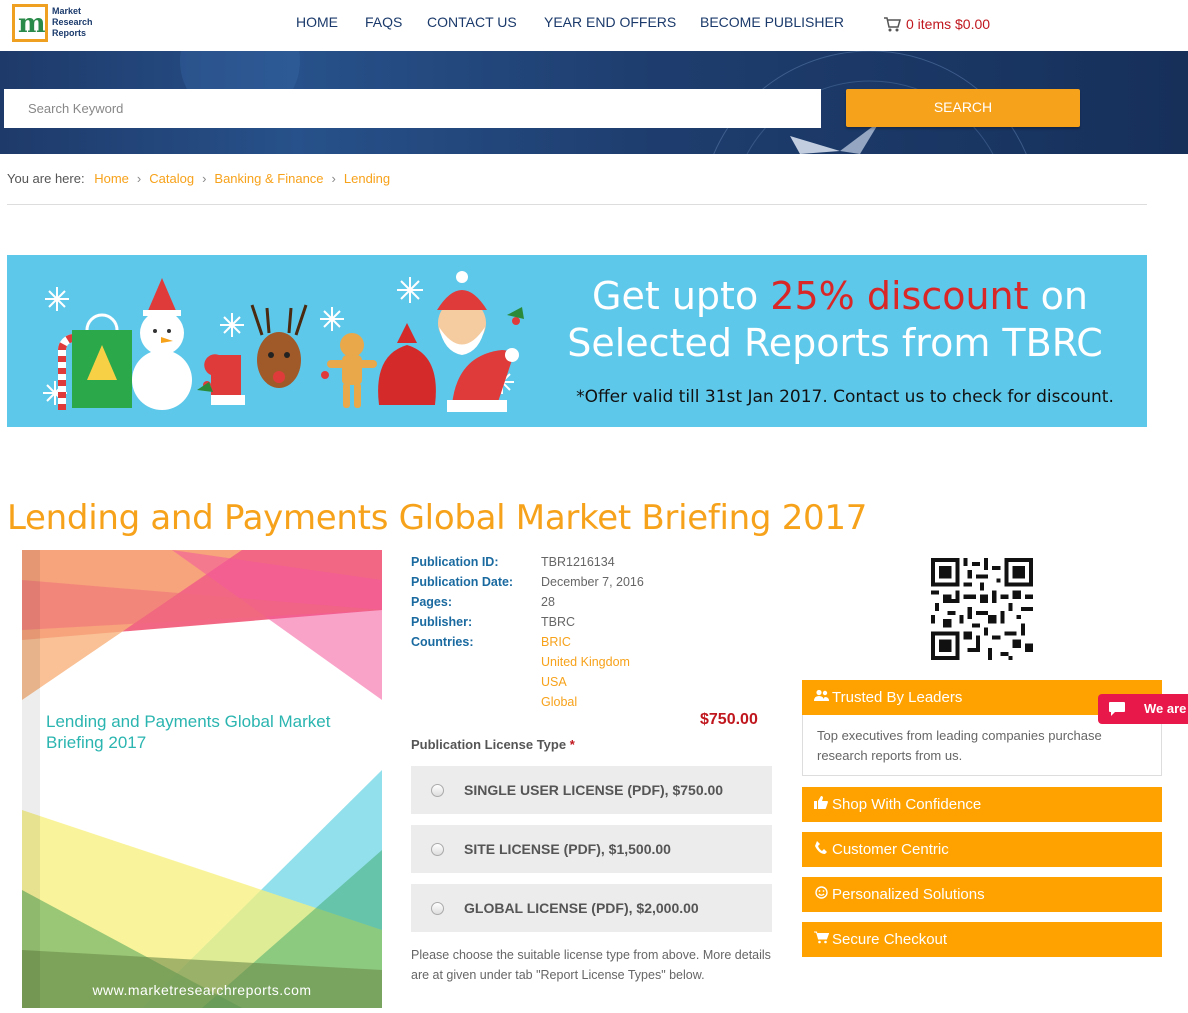 Image resolution: width=1188 pixels, height=1013 pixels. I want to click on country-link: Global, so click(559, 702).